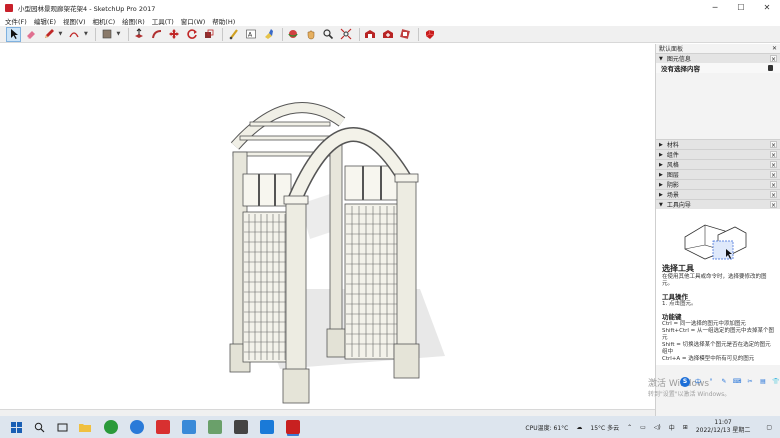 The width and height of the screenshot is (780, 438). I want to click on section-styles: ▶ 风格 ×, so click(718, 164).